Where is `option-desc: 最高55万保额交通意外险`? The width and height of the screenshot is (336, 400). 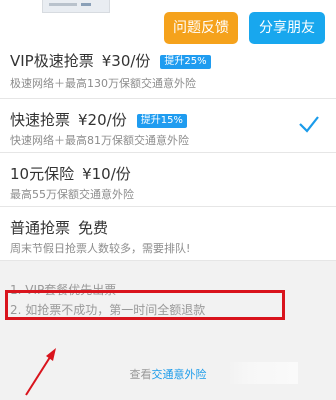 option-desc: 最高55万保额交通意外险 is located at coordinates (72, 194).